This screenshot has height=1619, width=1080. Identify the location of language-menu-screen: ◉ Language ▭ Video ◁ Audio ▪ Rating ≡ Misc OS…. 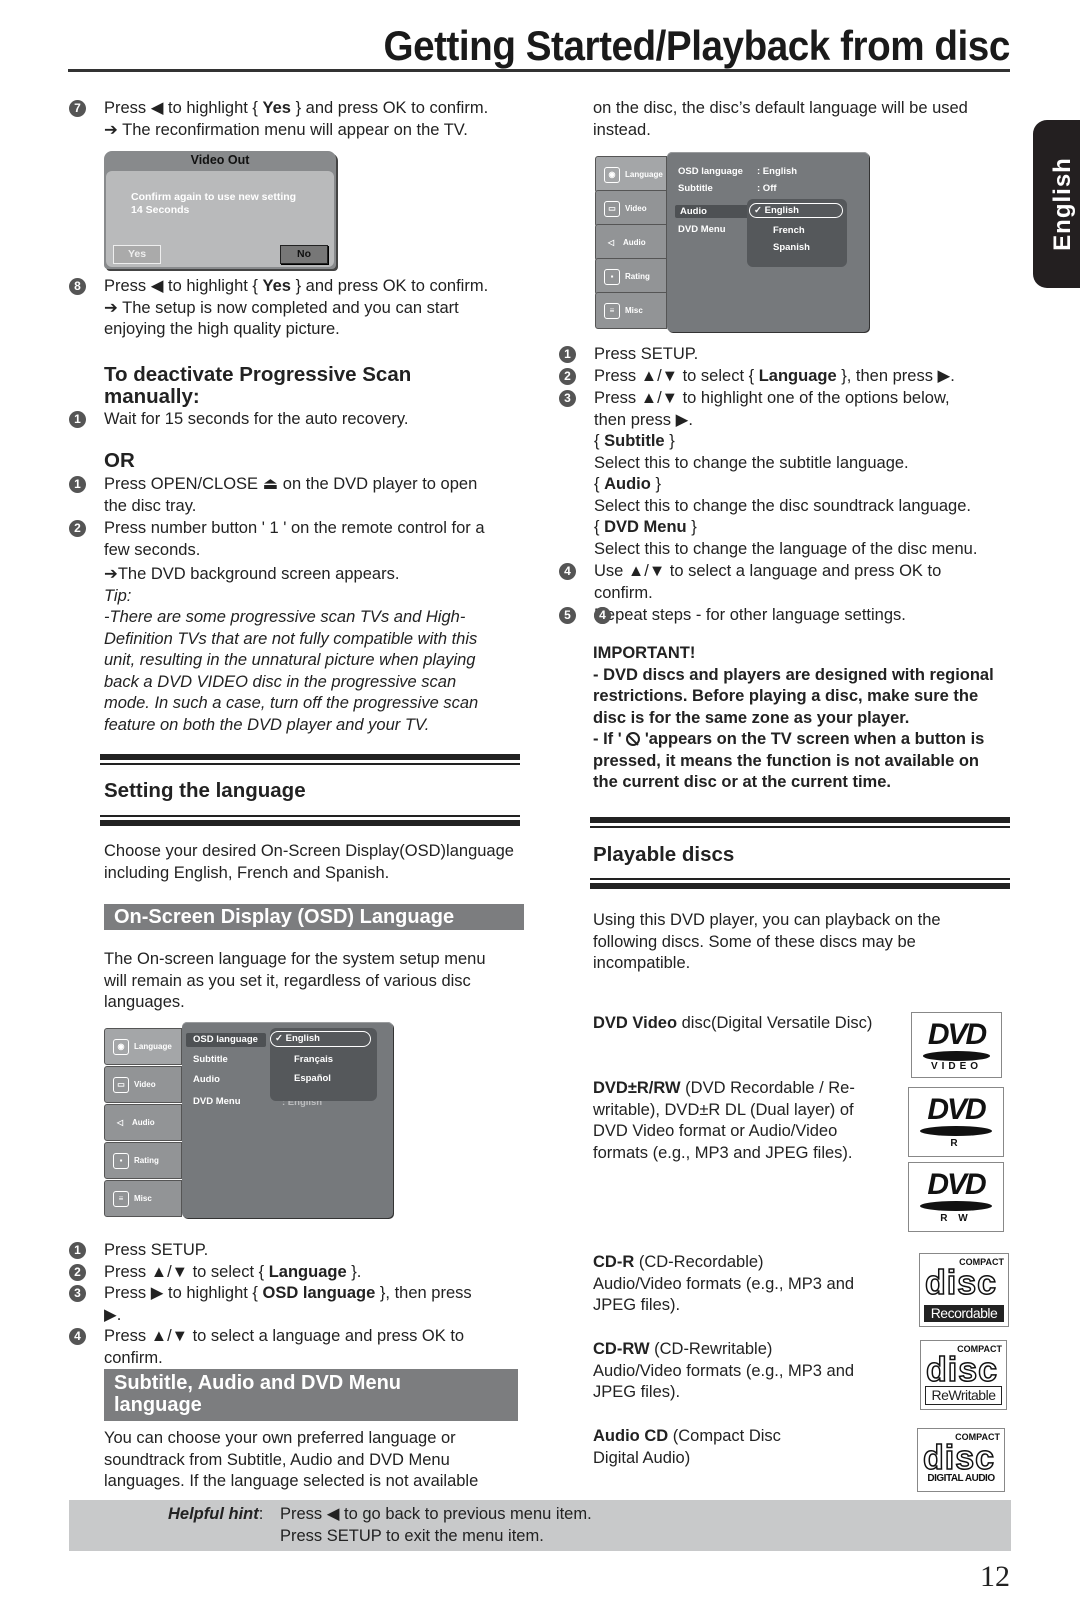
(732, 242).